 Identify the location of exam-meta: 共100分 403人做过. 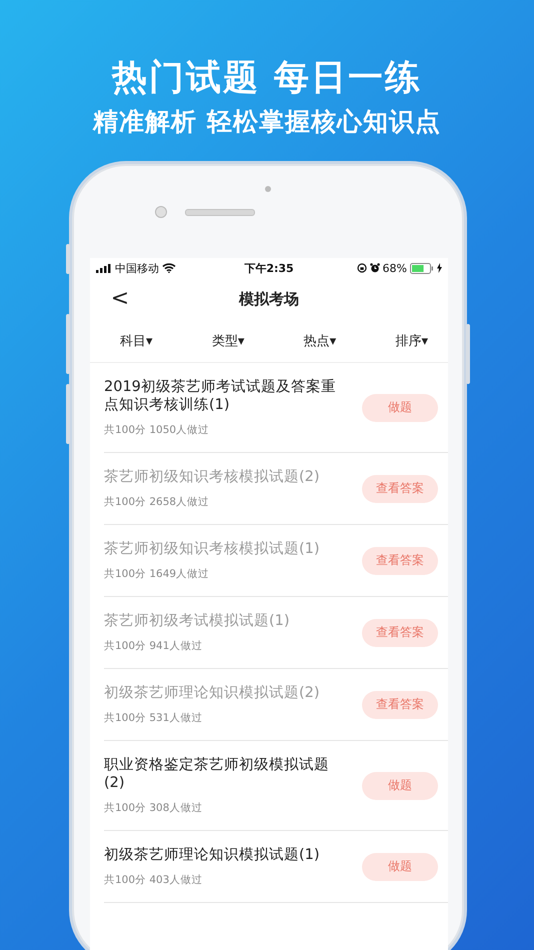
(154, 880).